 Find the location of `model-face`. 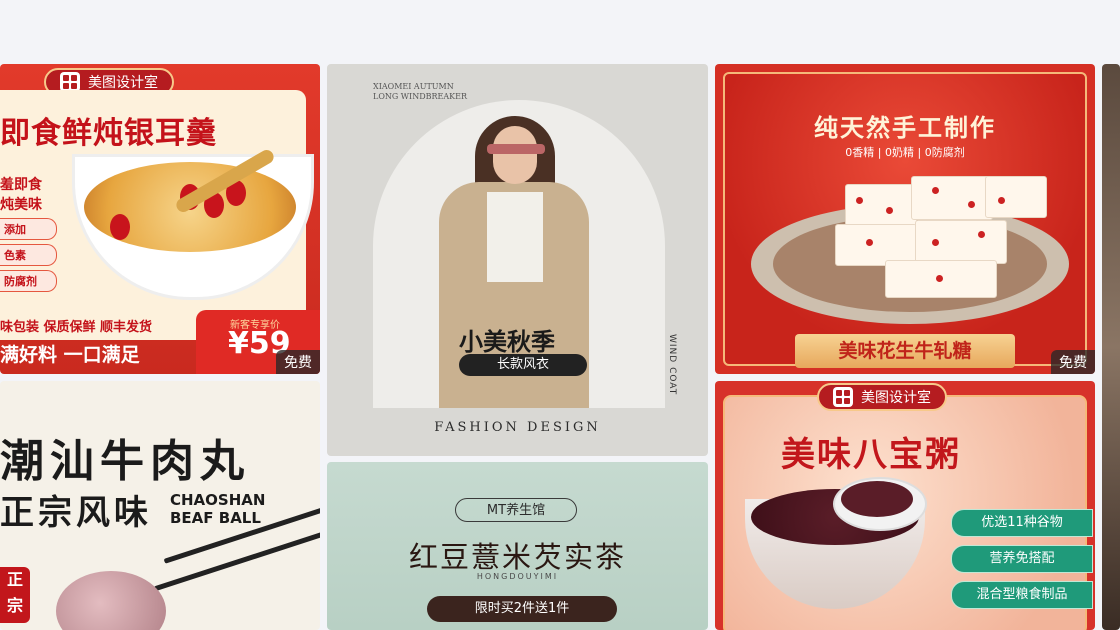

model-face is located at coordinates (515, 155).